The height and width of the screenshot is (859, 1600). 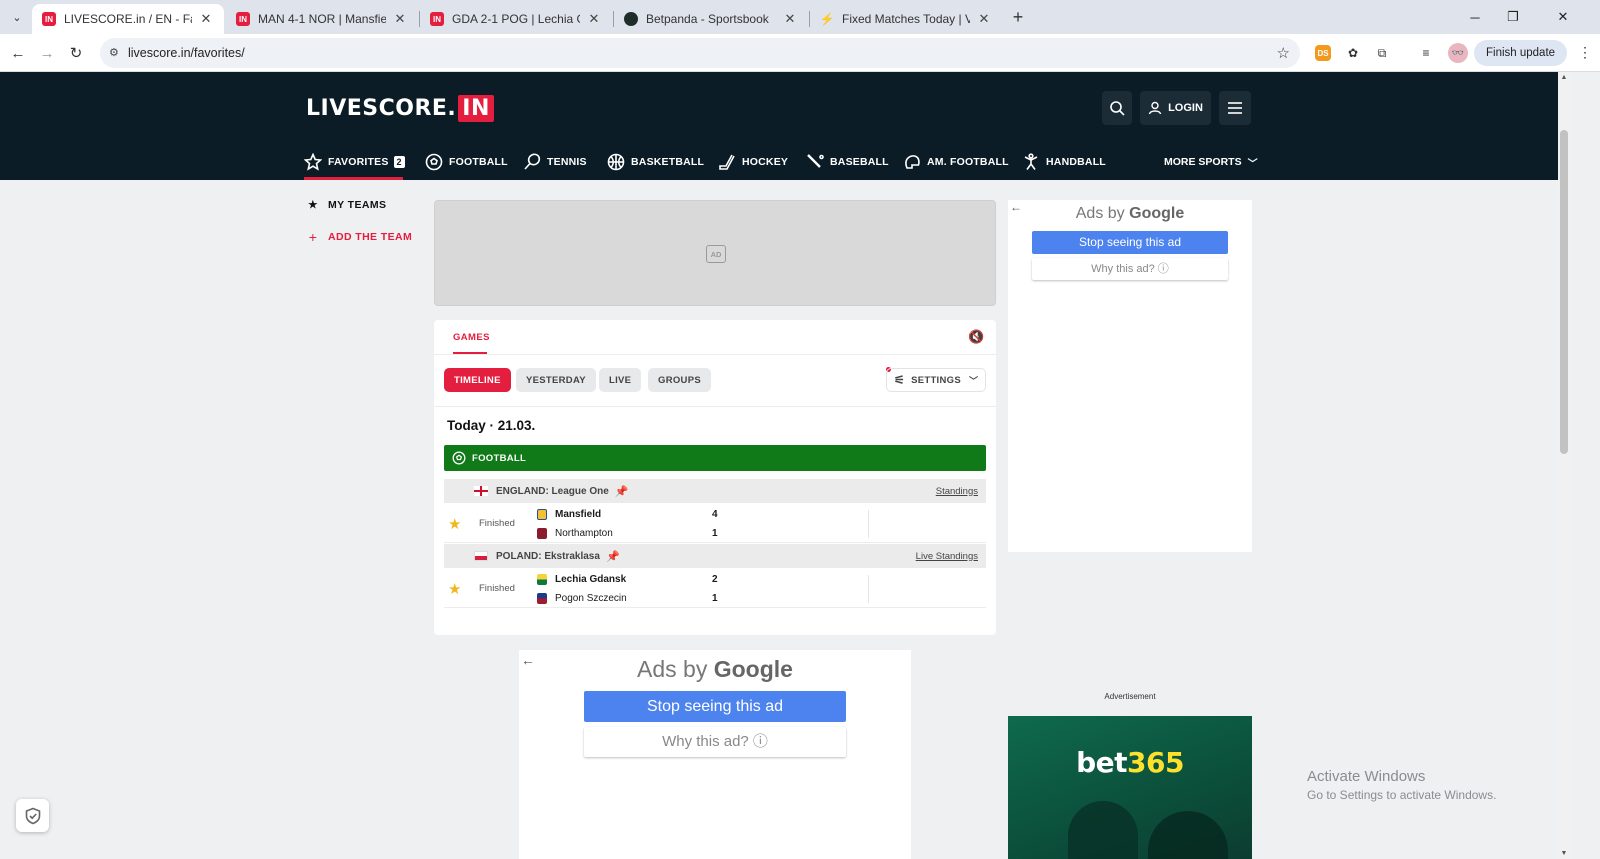 I want to click on ads-by-google: Ads by Google, so click(x=715, y=669).